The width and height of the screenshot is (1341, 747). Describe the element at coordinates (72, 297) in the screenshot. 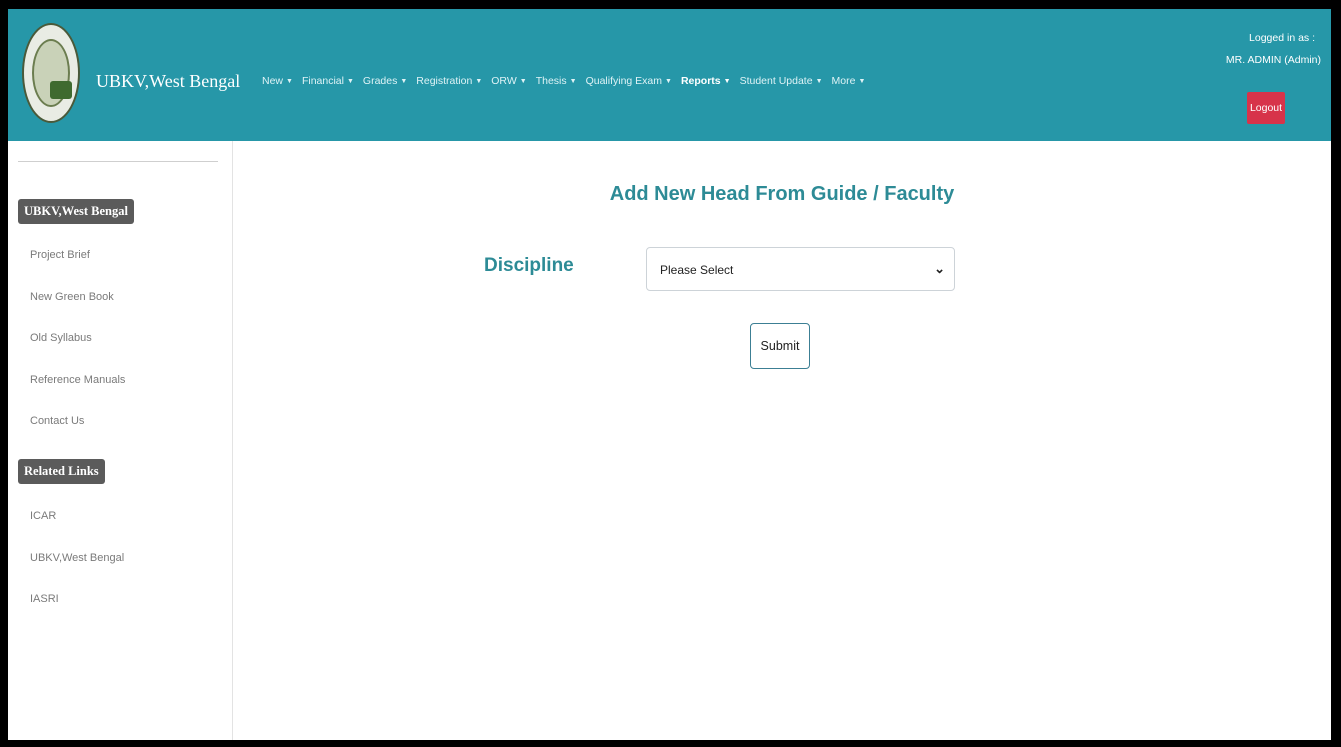

I see `sidebar-item-new-green-book: New Green Book` at that location.